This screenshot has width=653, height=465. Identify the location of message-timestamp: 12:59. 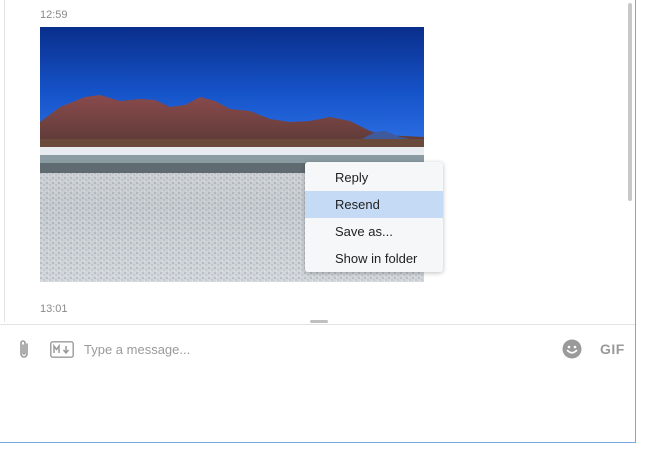
(54, 15).